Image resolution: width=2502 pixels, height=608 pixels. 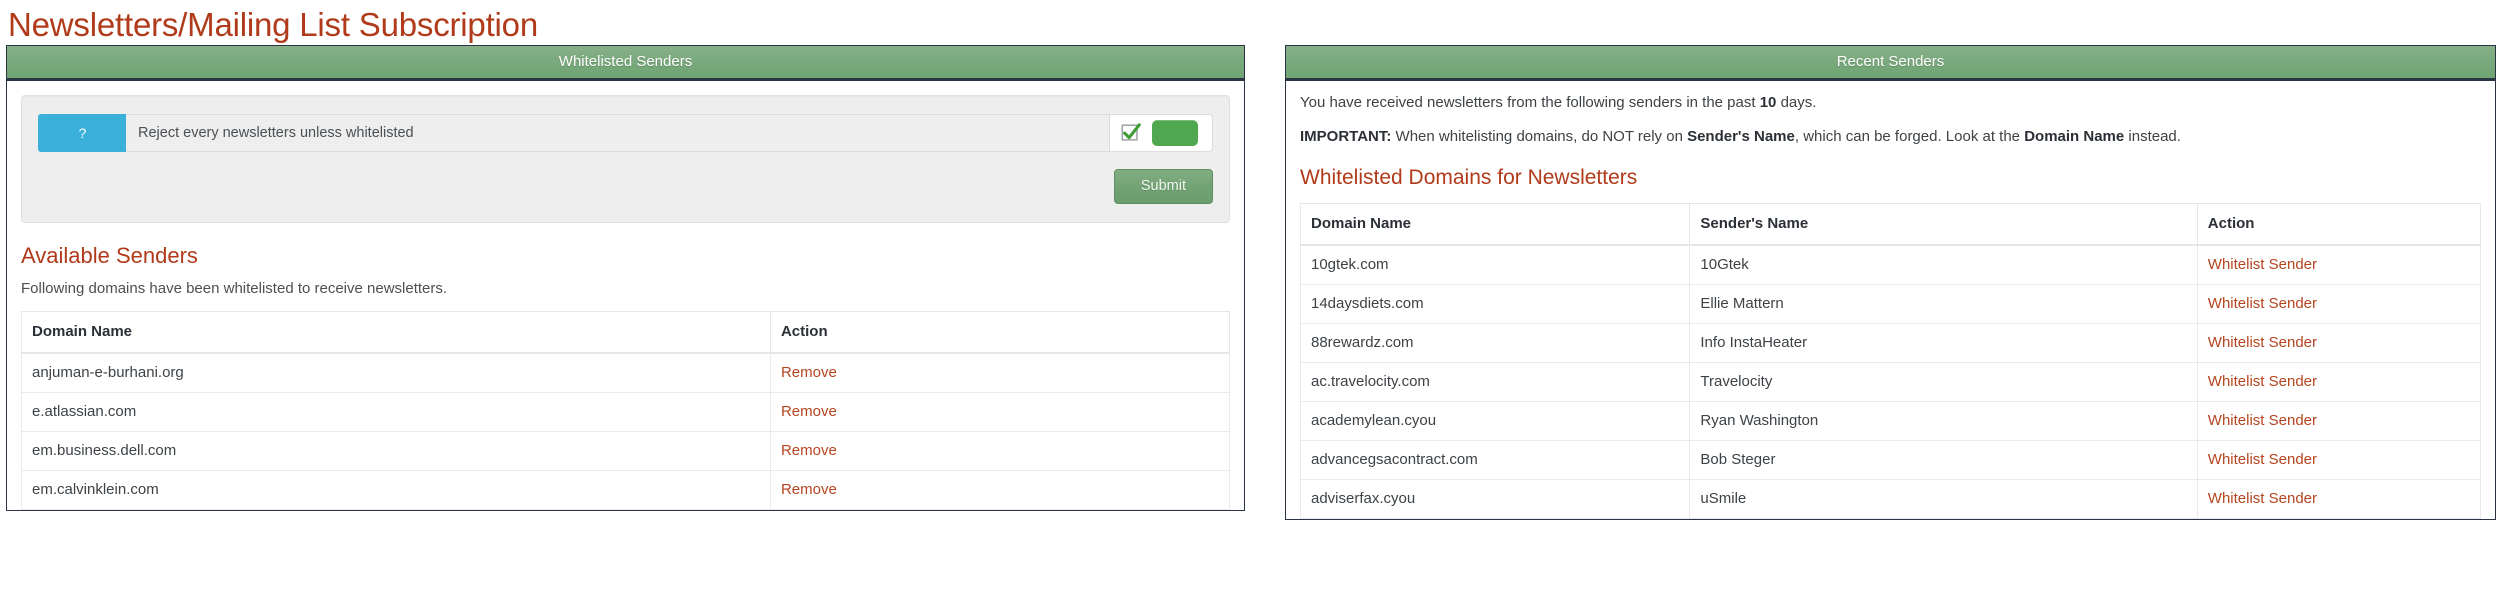 What do you see at coordinates (82, 132) in the screenshot?
I see `help-button: ?` at bounding box center [82, 132].